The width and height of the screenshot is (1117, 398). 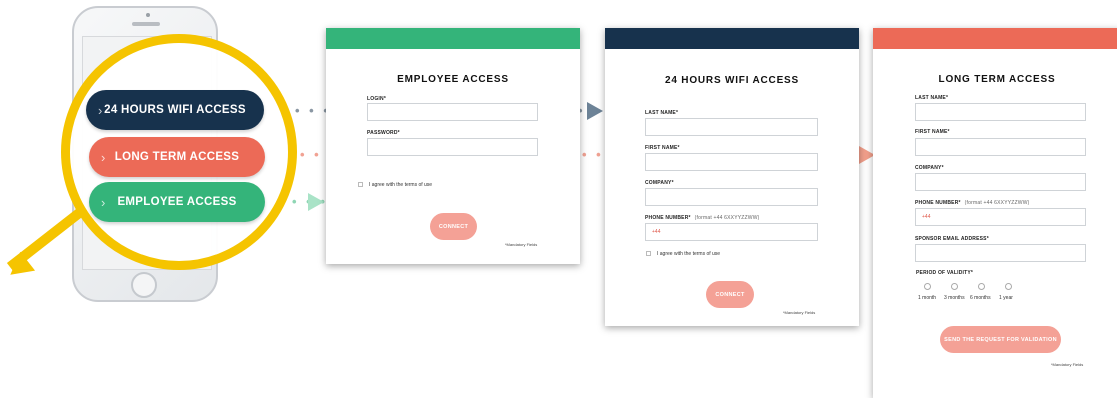 What do you see at coordinates (1008, 286) in the screenshot?
I see `validity-radio-1-year` at bounding box center [1008, 286].